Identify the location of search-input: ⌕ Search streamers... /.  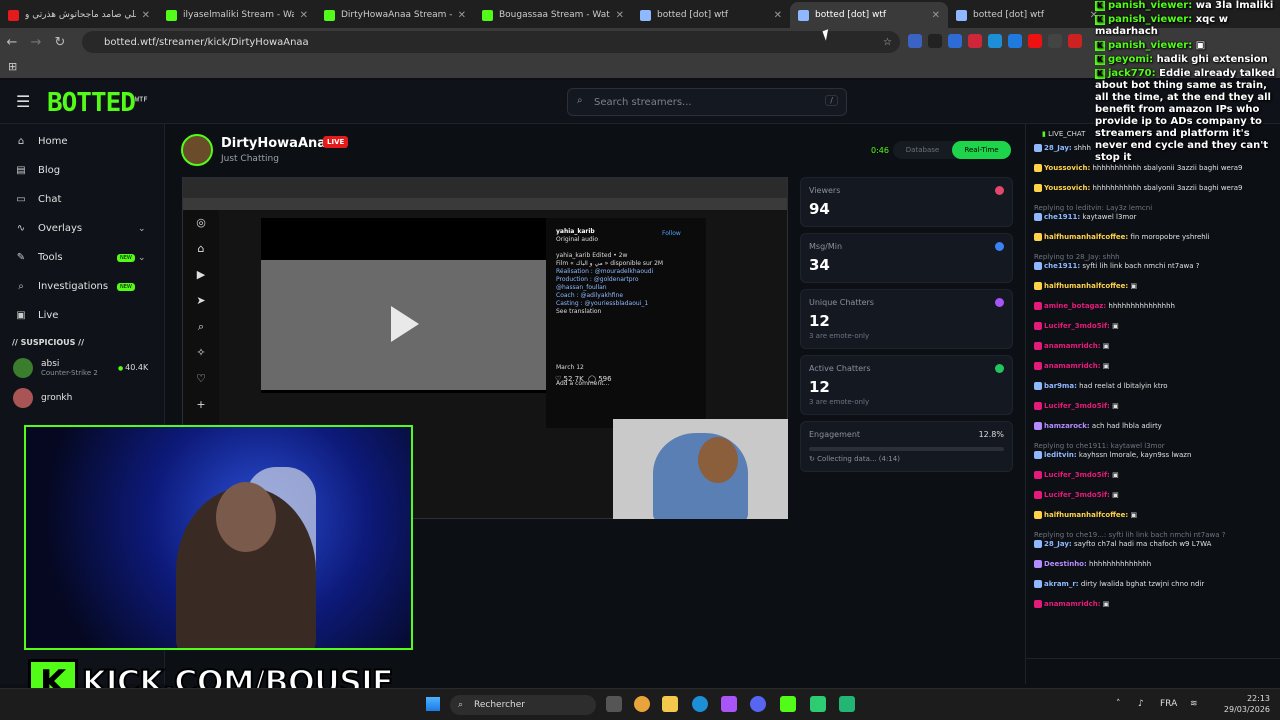
(707, 102).